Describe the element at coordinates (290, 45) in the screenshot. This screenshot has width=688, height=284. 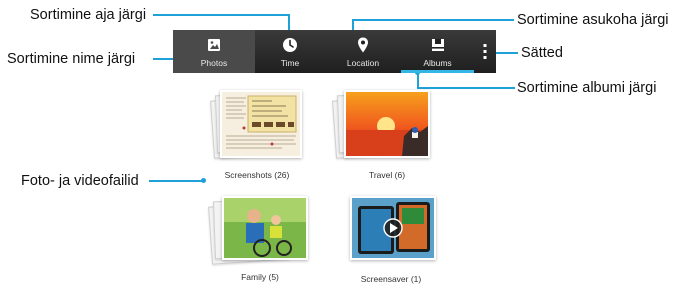
I see `clock-icon` at that location.